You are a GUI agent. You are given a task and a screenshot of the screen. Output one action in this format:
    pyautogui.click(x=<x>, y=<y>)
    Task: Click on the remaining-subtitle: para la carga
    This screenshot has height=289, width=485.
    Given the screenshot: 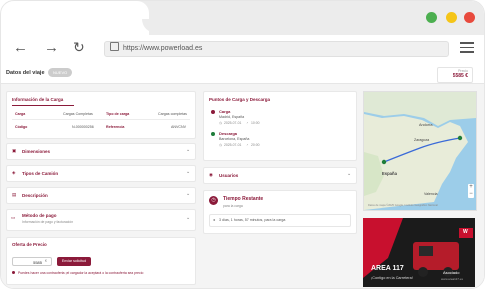 What is the action you would take?
    pyautogui.click(x=233, y=206)
    